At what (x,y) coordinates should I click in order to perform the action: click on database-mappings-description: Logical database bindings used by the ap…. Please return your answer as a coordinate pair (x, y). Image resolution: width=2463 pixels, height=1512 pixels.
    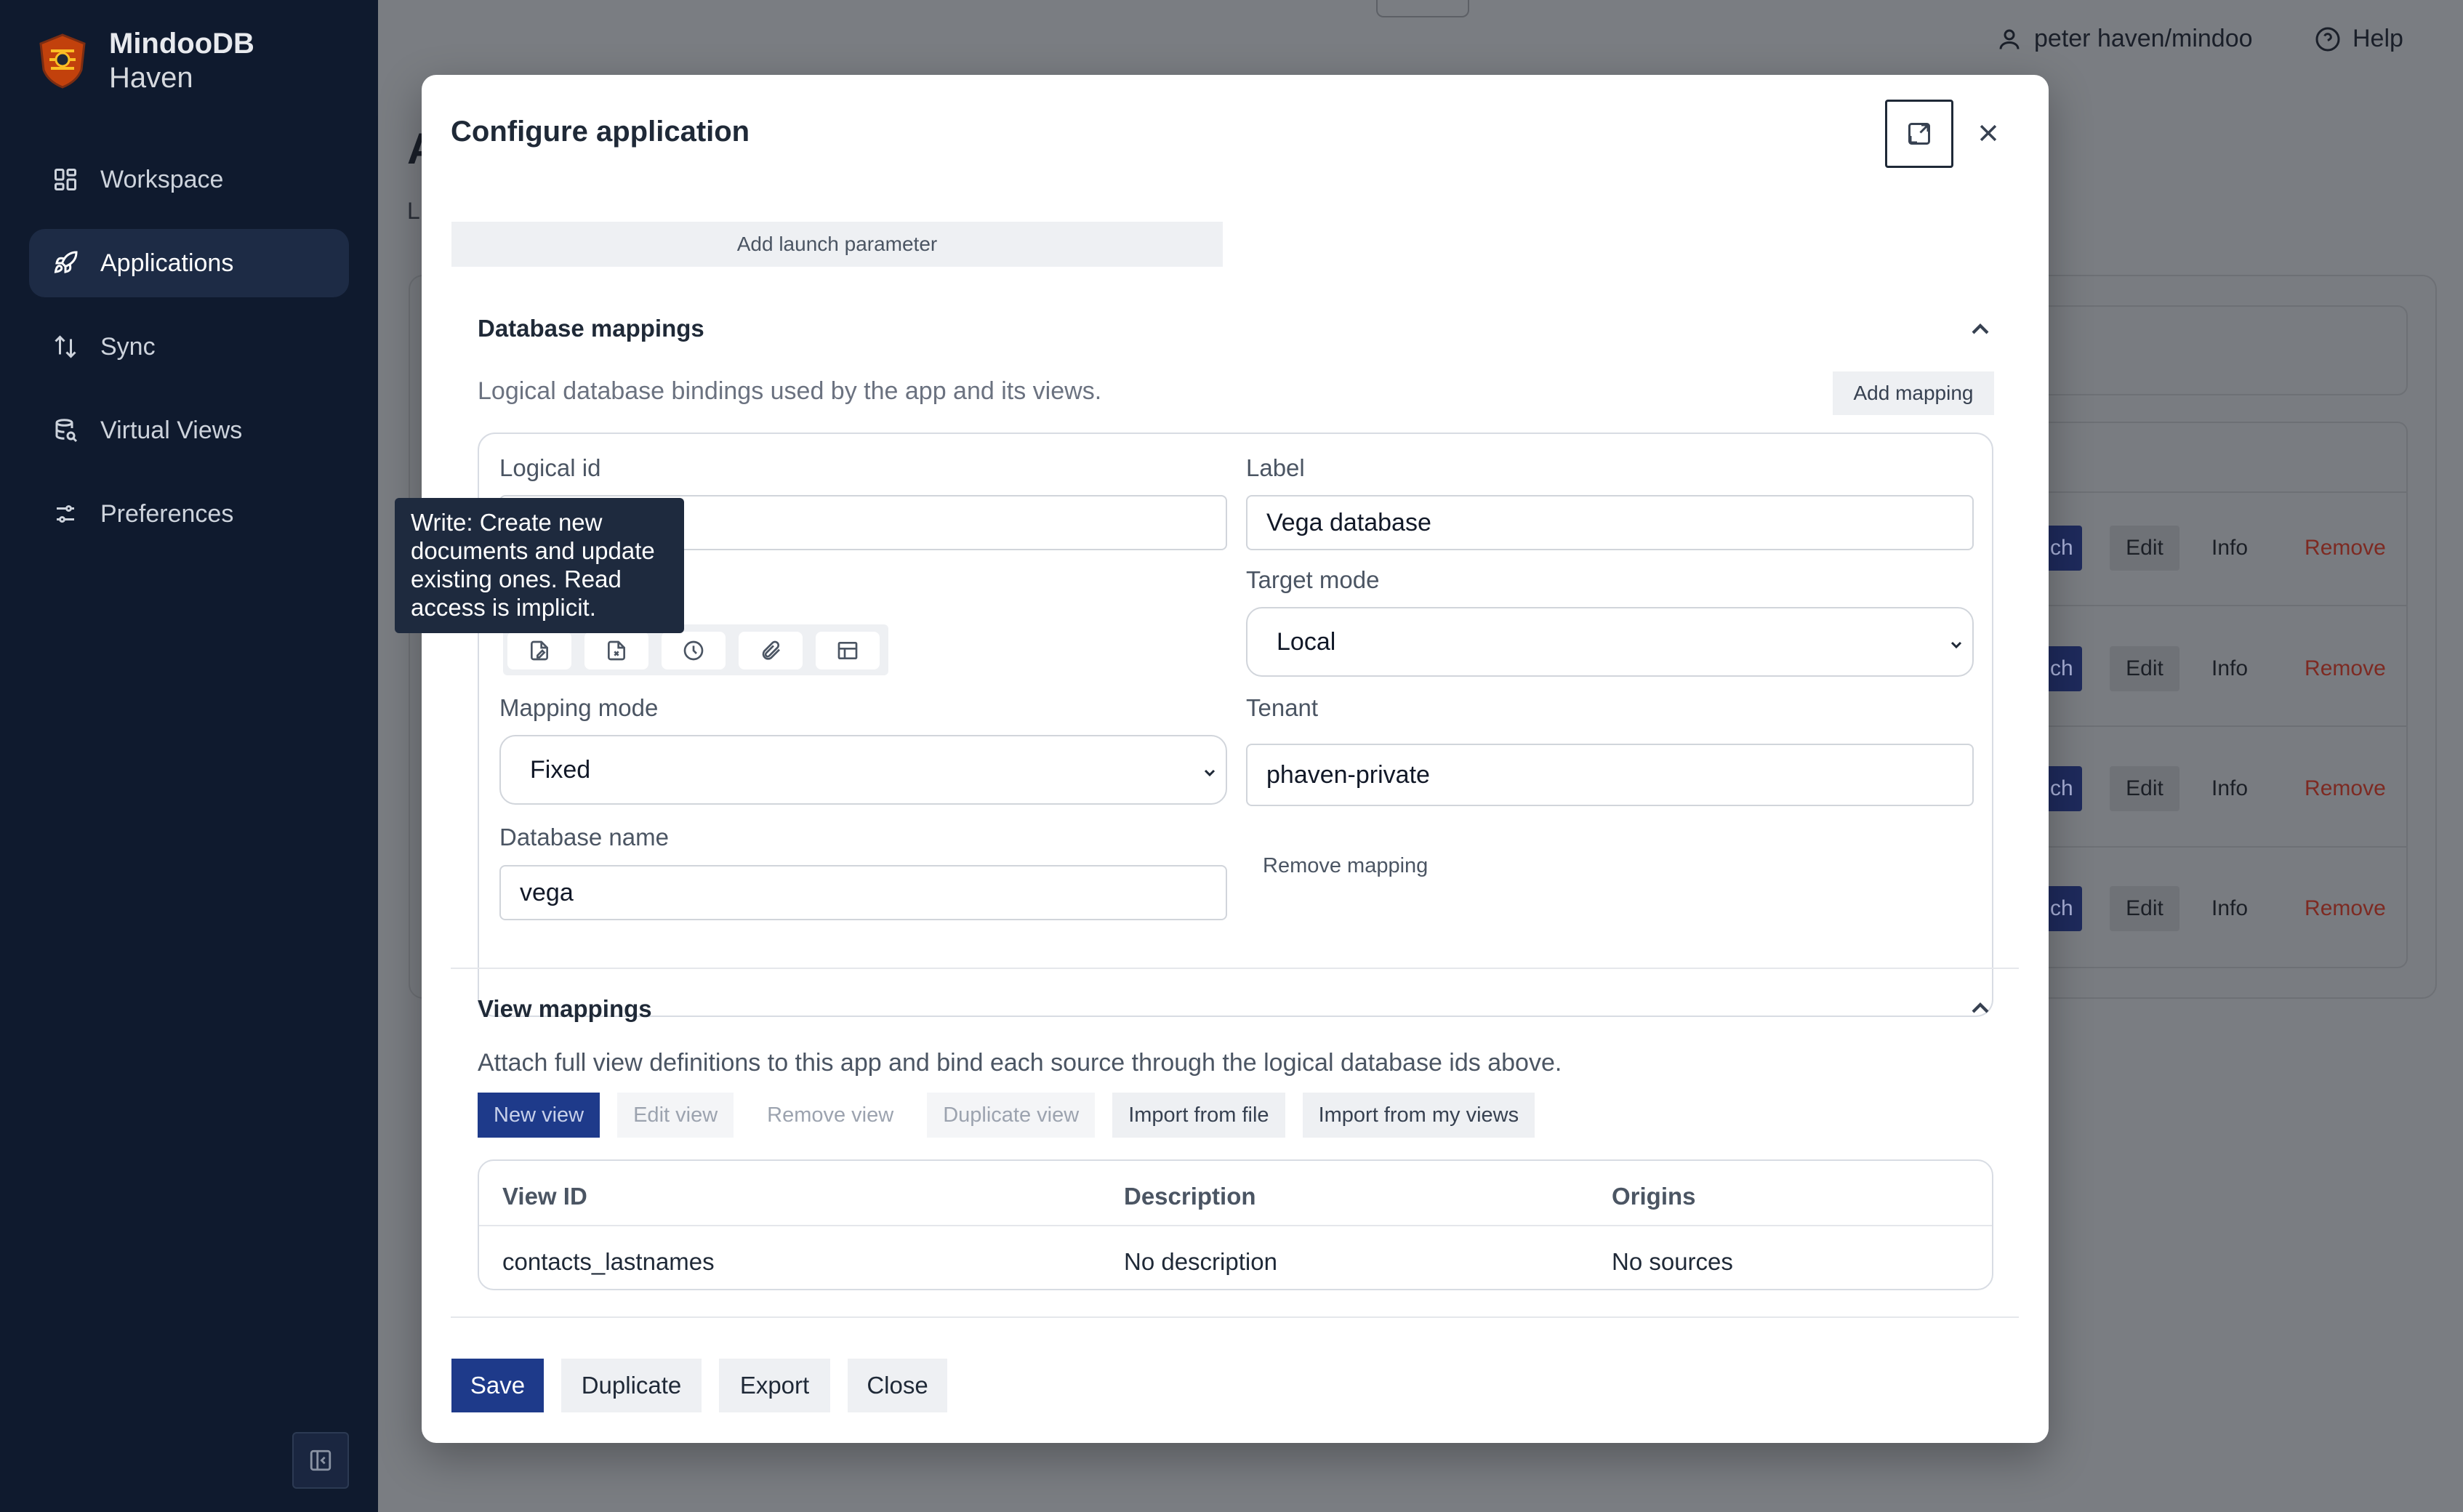
    Looking at the image, I should click on (790, 391).